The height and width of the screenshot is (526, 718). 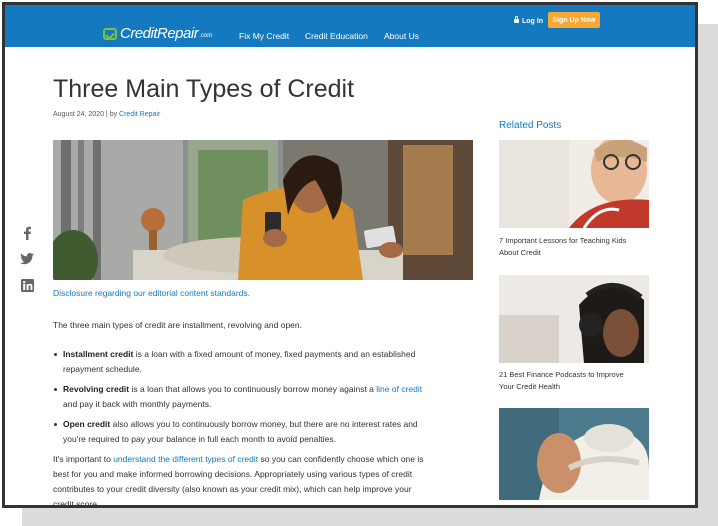 I want to click on closing-text: credit score., so click(x=76, y=503).